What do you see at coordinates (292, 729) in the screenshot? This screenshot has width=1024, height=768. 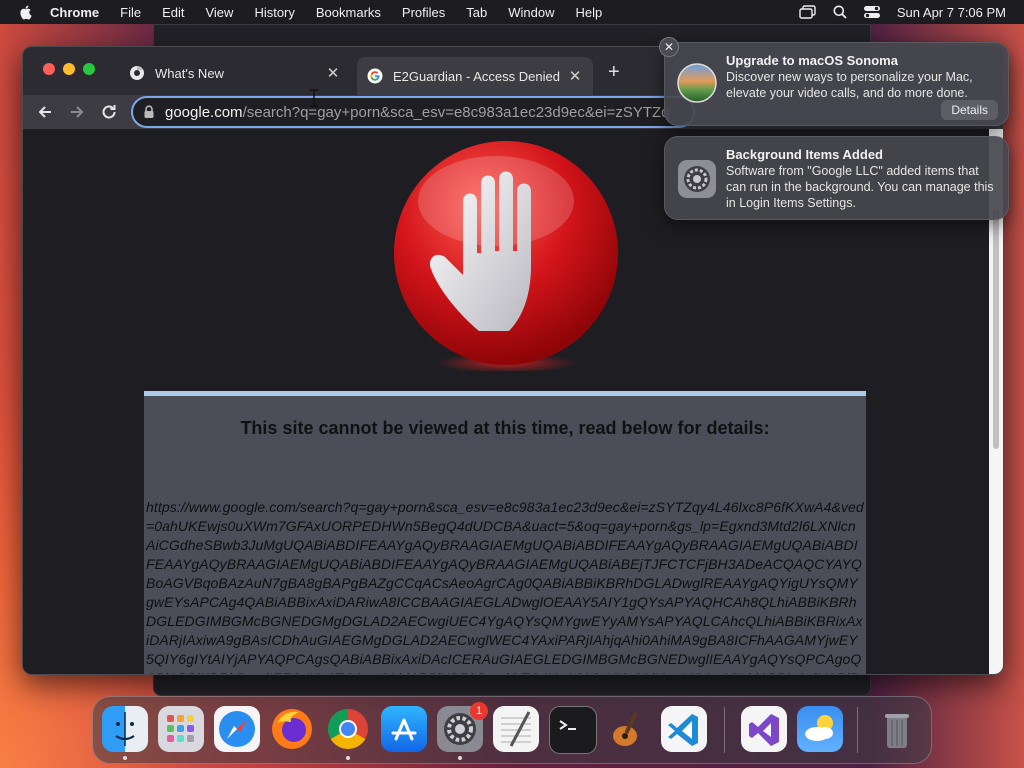 I see `firefox-icon` at bounding box center [292, 729].